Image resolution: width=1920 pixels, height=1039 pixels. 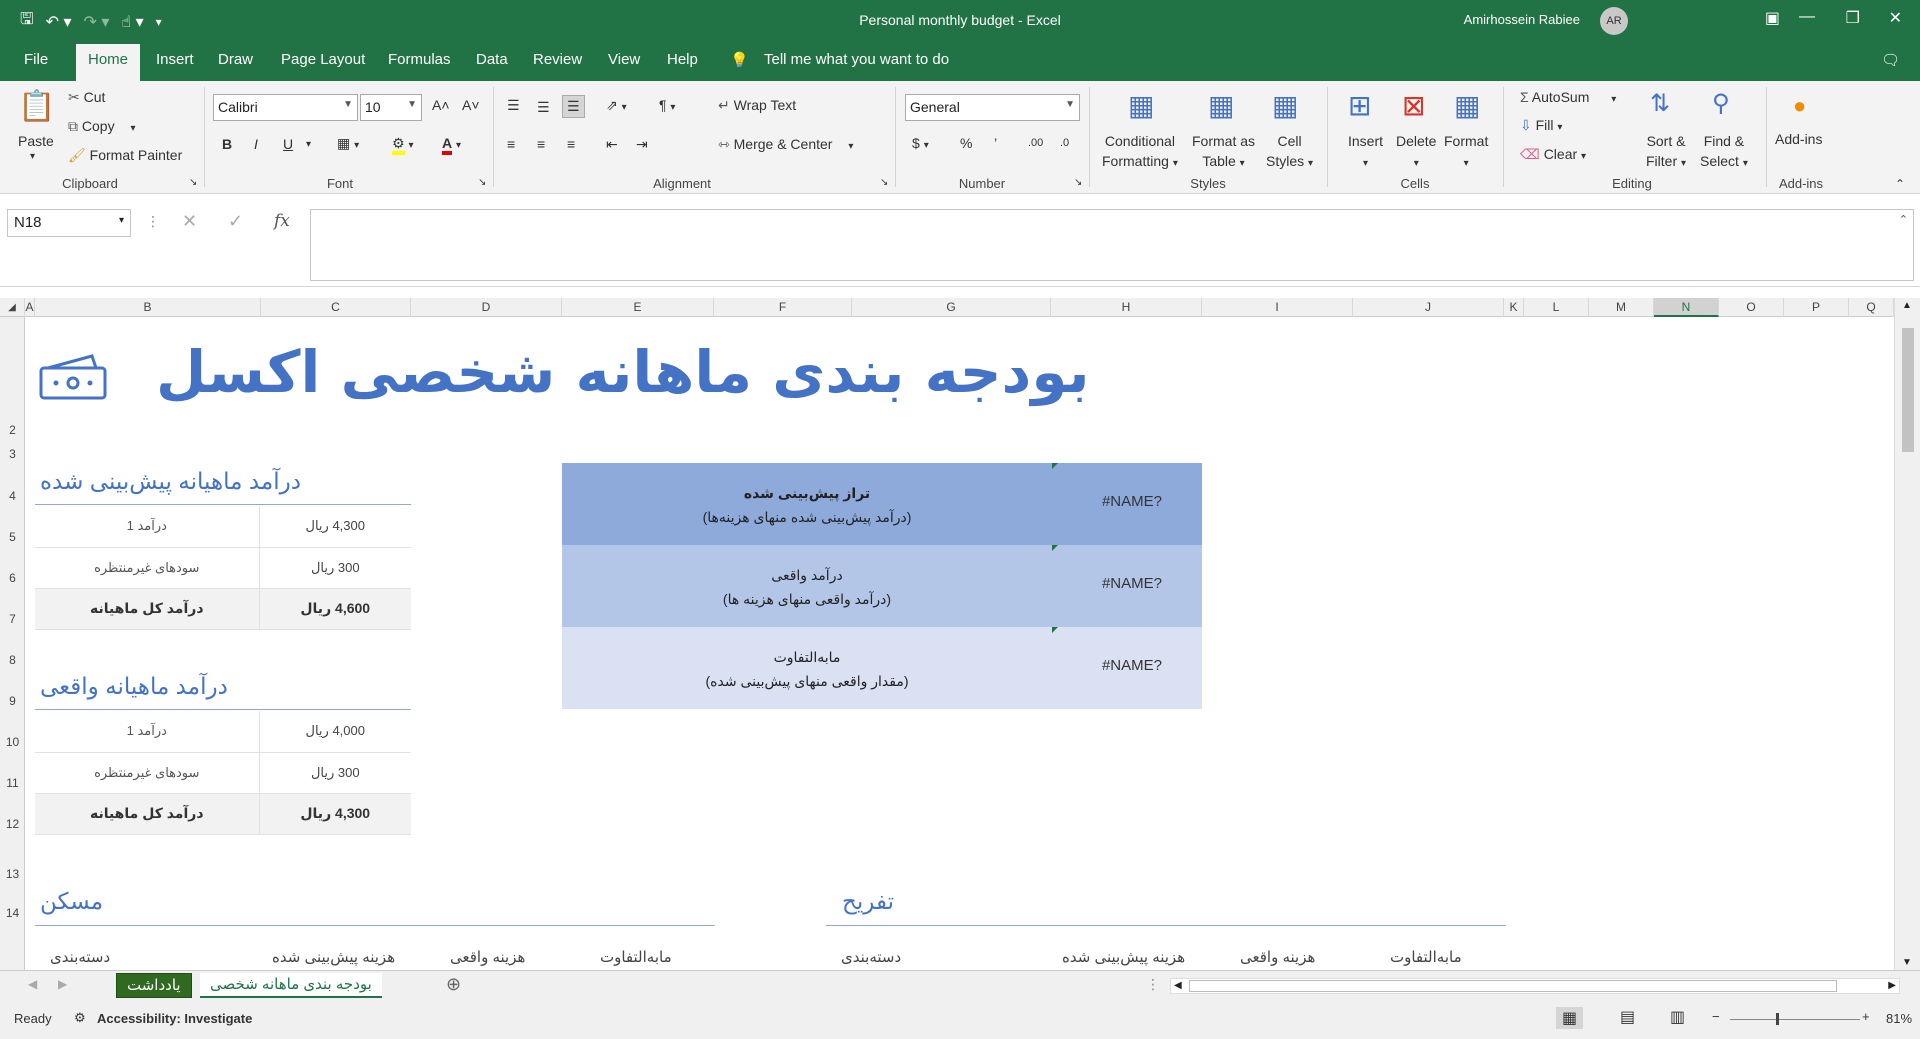 I want to click on copy-button: Copy, so click(x=98, y=126).